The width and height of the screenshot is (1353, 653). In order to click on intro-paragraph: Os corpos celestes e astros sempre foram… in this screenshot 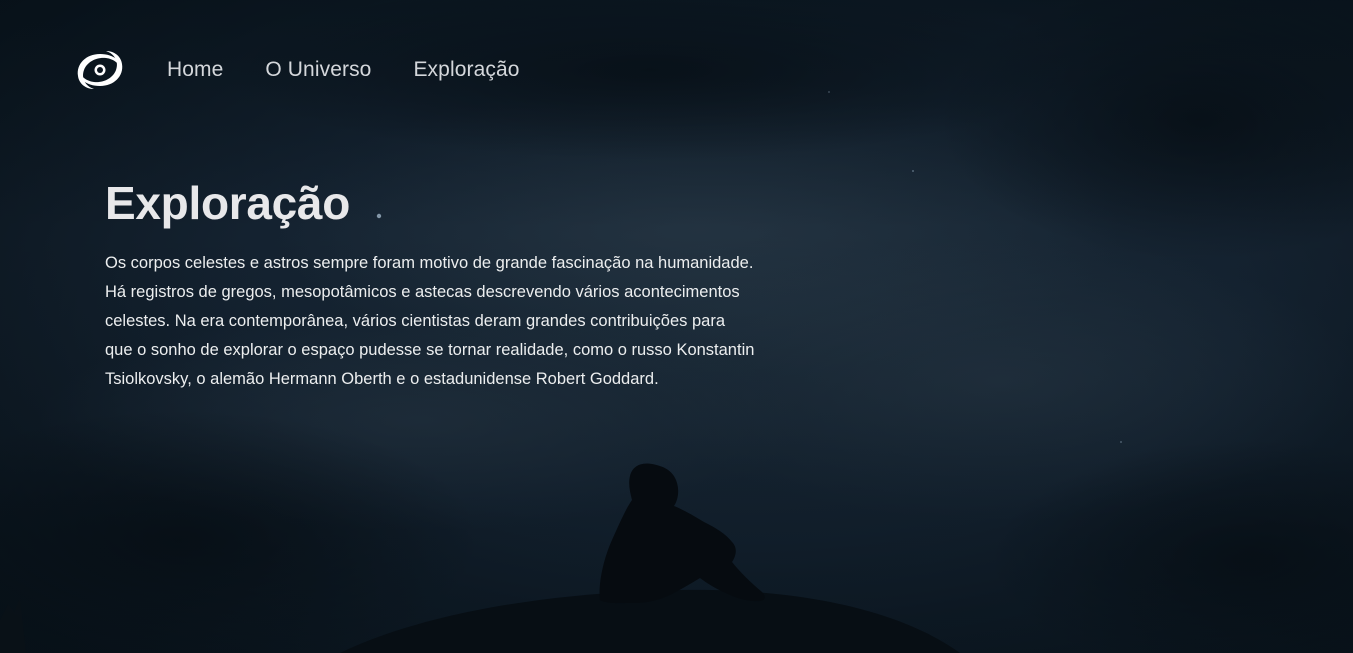, I will do `click(430, 321)`.